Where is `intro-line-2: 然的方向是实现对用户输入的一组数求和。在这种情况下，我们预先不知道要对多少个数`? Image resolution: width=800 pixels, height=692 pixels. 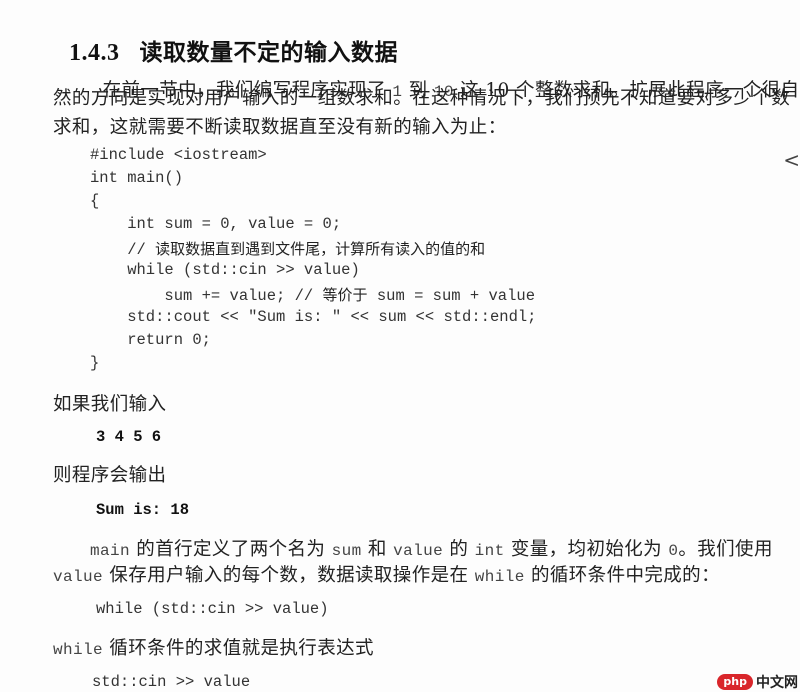 intro-line-2: 然的方向是实现对用户输入的一组数求和。在这种情况下，我们预先不知道要对多少个数 is located at coordinates (422, 98).